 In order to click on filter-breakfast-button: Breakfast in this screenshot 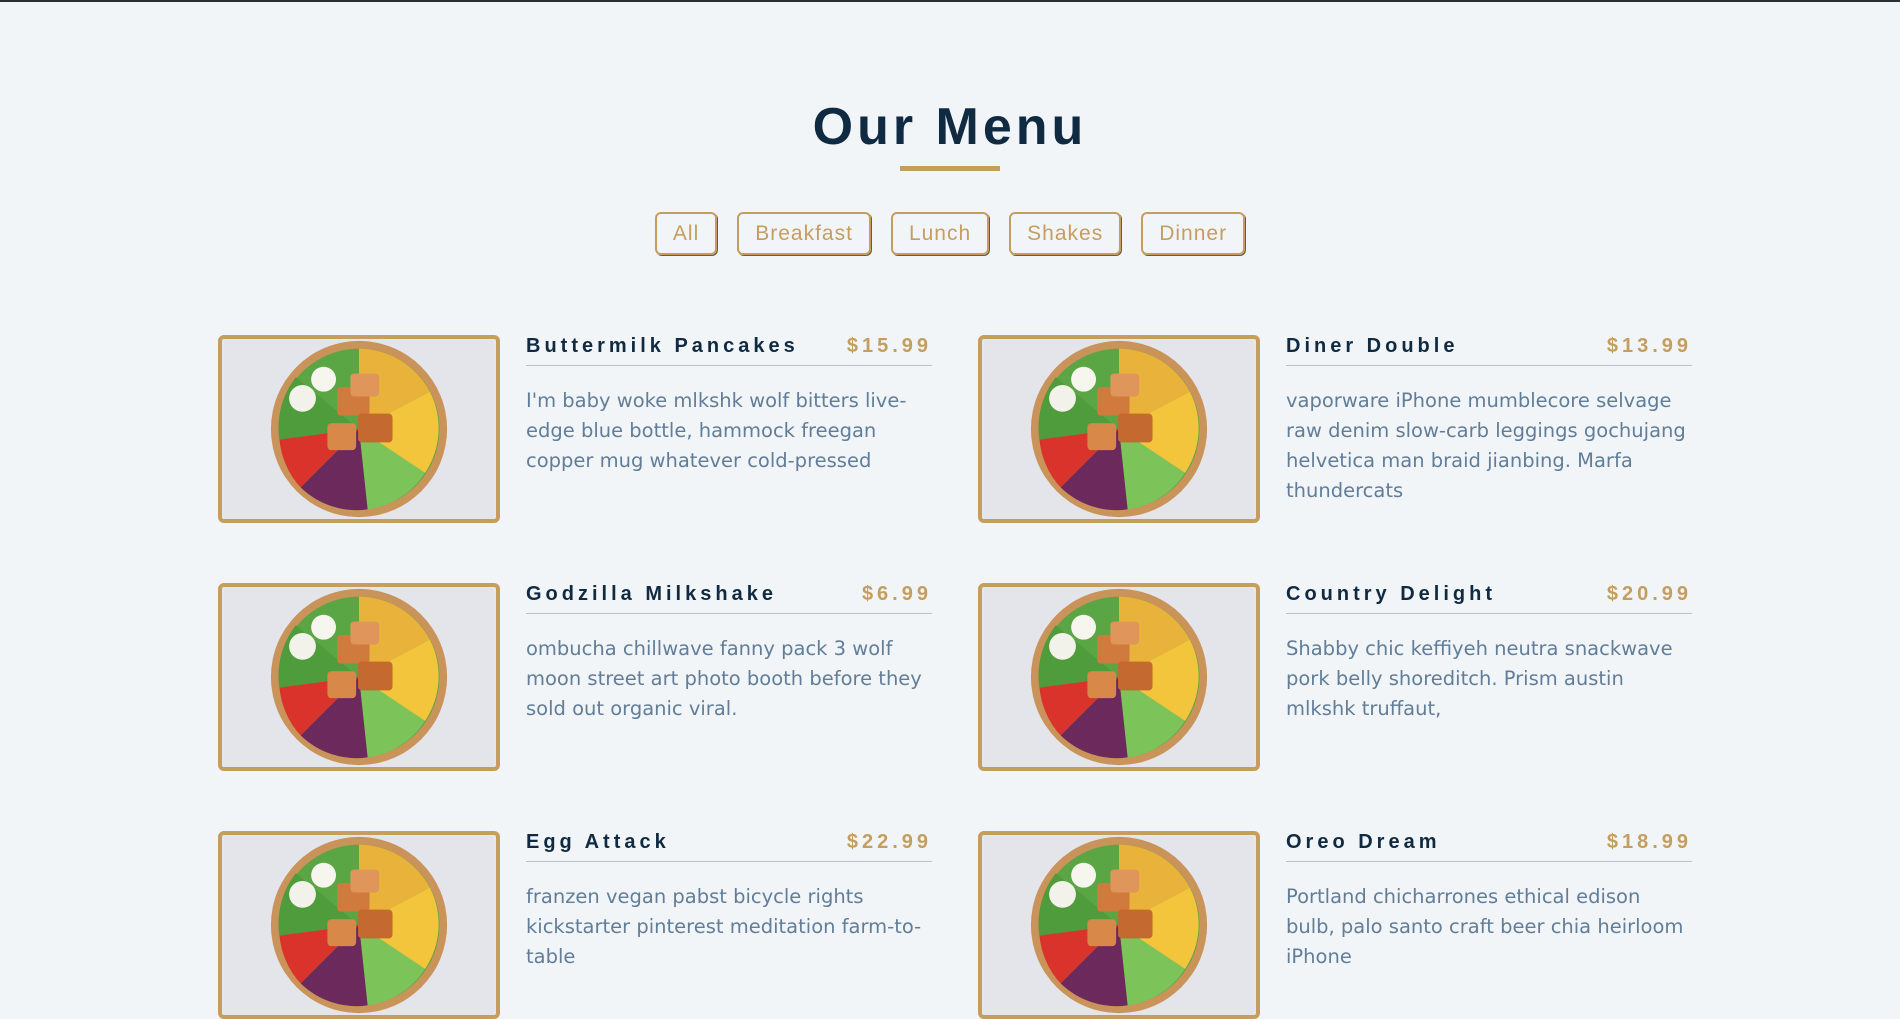, I will do `click(804, 233)`.